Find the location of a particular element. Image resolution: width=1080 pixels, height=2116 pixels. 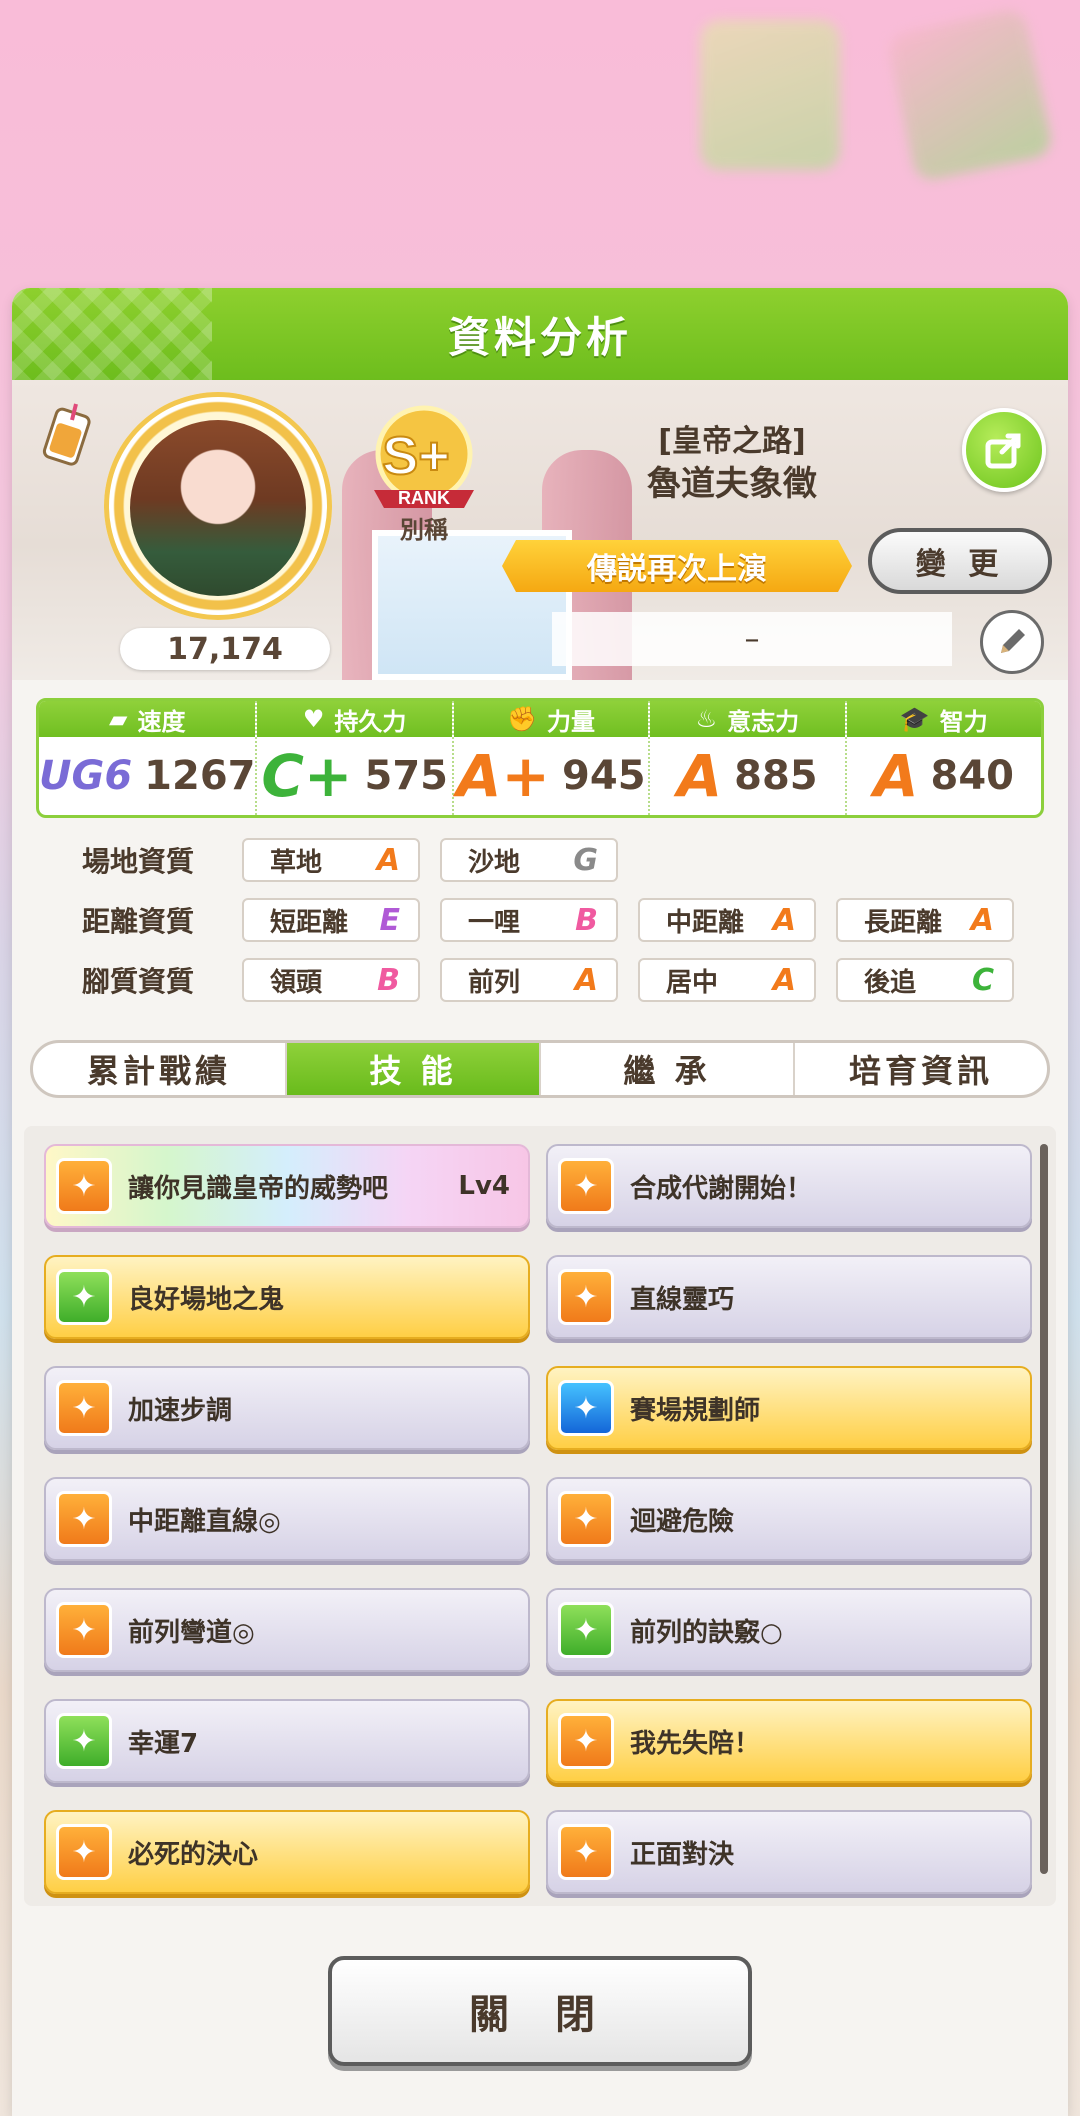

stat-grade: UG6 is located at coordinates (86, 776).